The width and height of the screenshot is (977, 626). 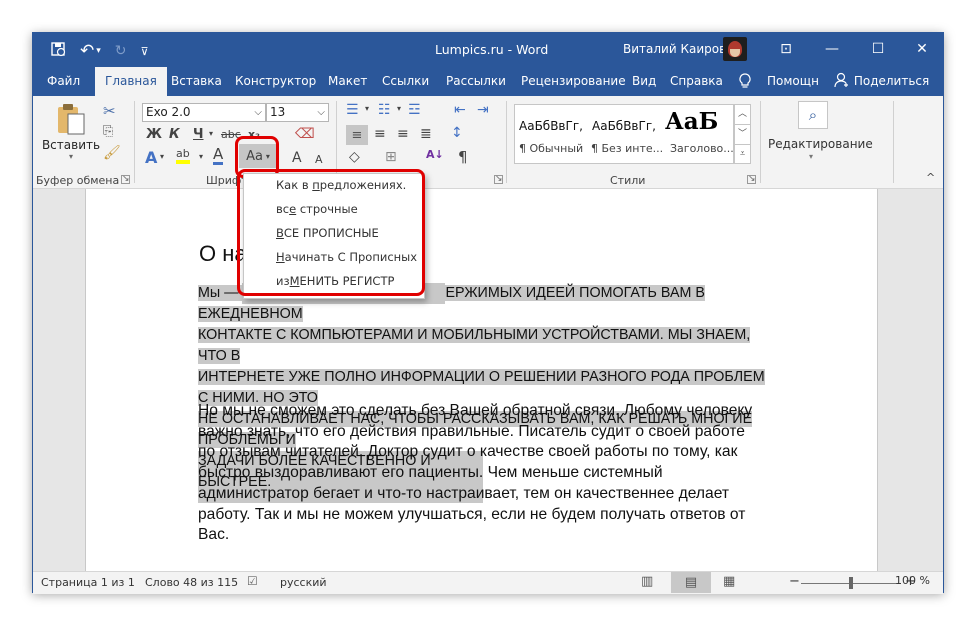 I want to click on tab-mailings: Рассылки, so click(x=476, y=81).